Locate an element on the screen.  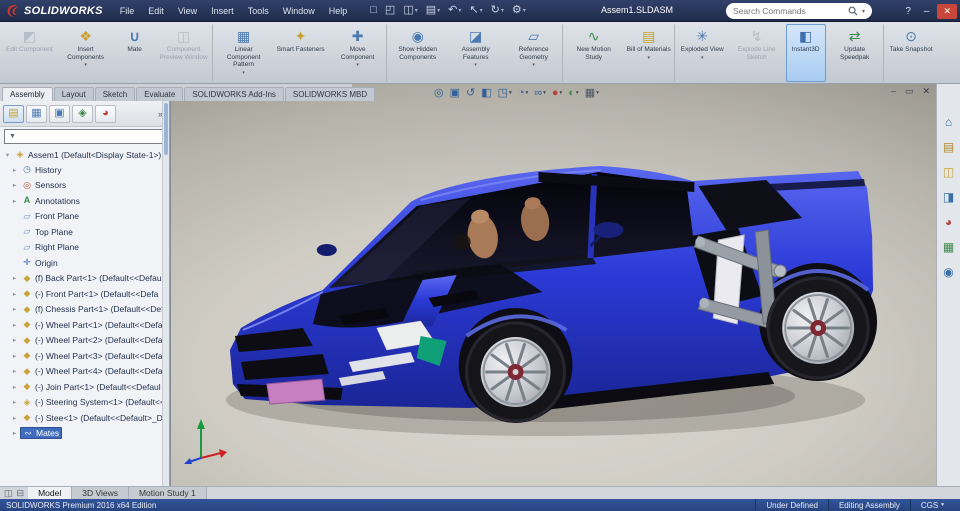
expander-icon: ▾ is located at coordinates (7, 155).